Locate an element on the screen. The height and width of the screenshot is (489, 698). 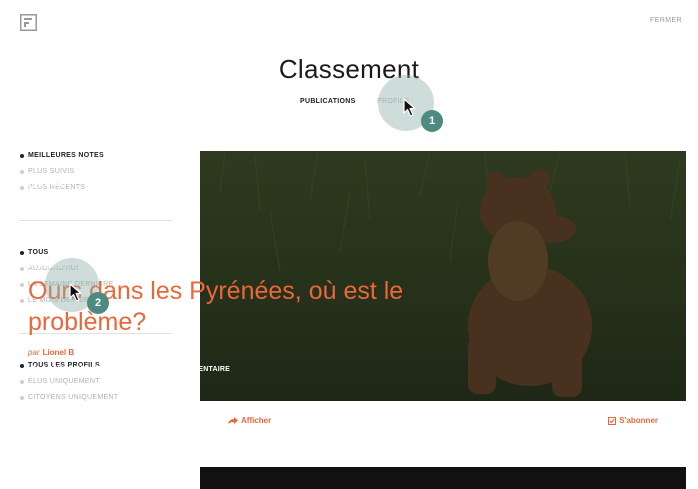
author-link: Lionel B is located at coordinates (59, 352).